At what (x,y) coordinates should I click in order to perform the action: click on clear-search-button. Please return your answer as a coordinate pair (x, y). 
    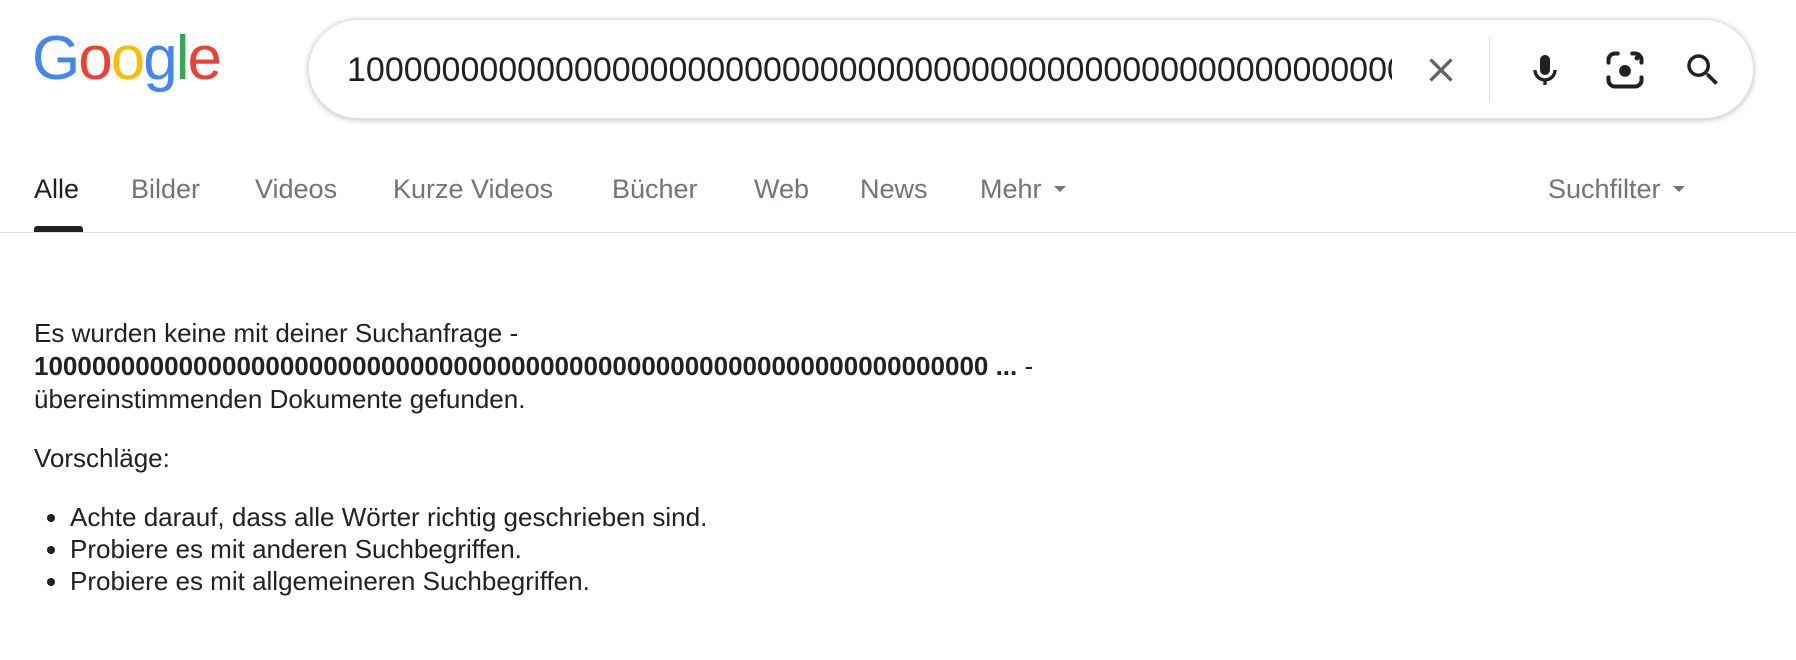
    Looking at the image, I should click on (1441, 70).